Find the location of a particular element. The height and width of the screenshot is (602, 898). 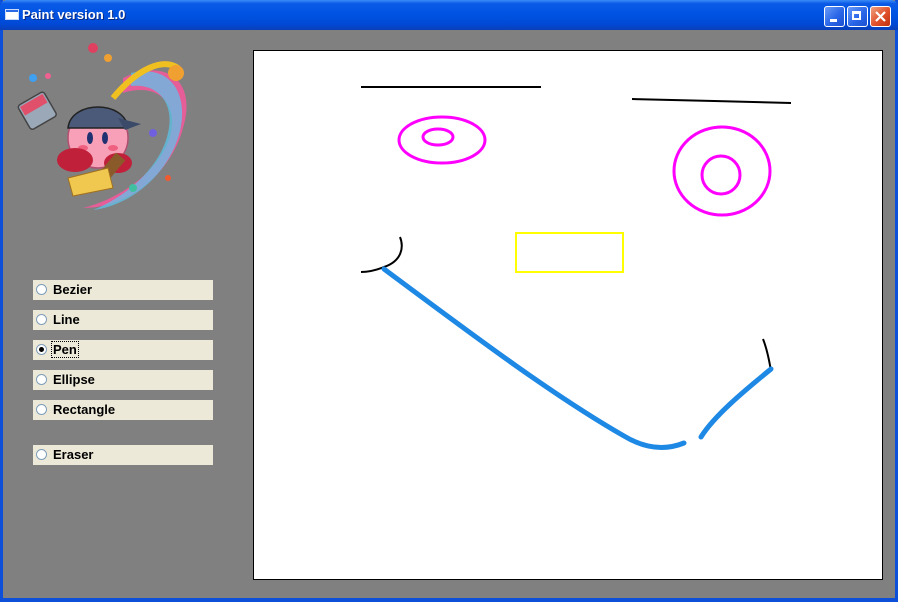

line-radio is located at coordinates (41, 319).